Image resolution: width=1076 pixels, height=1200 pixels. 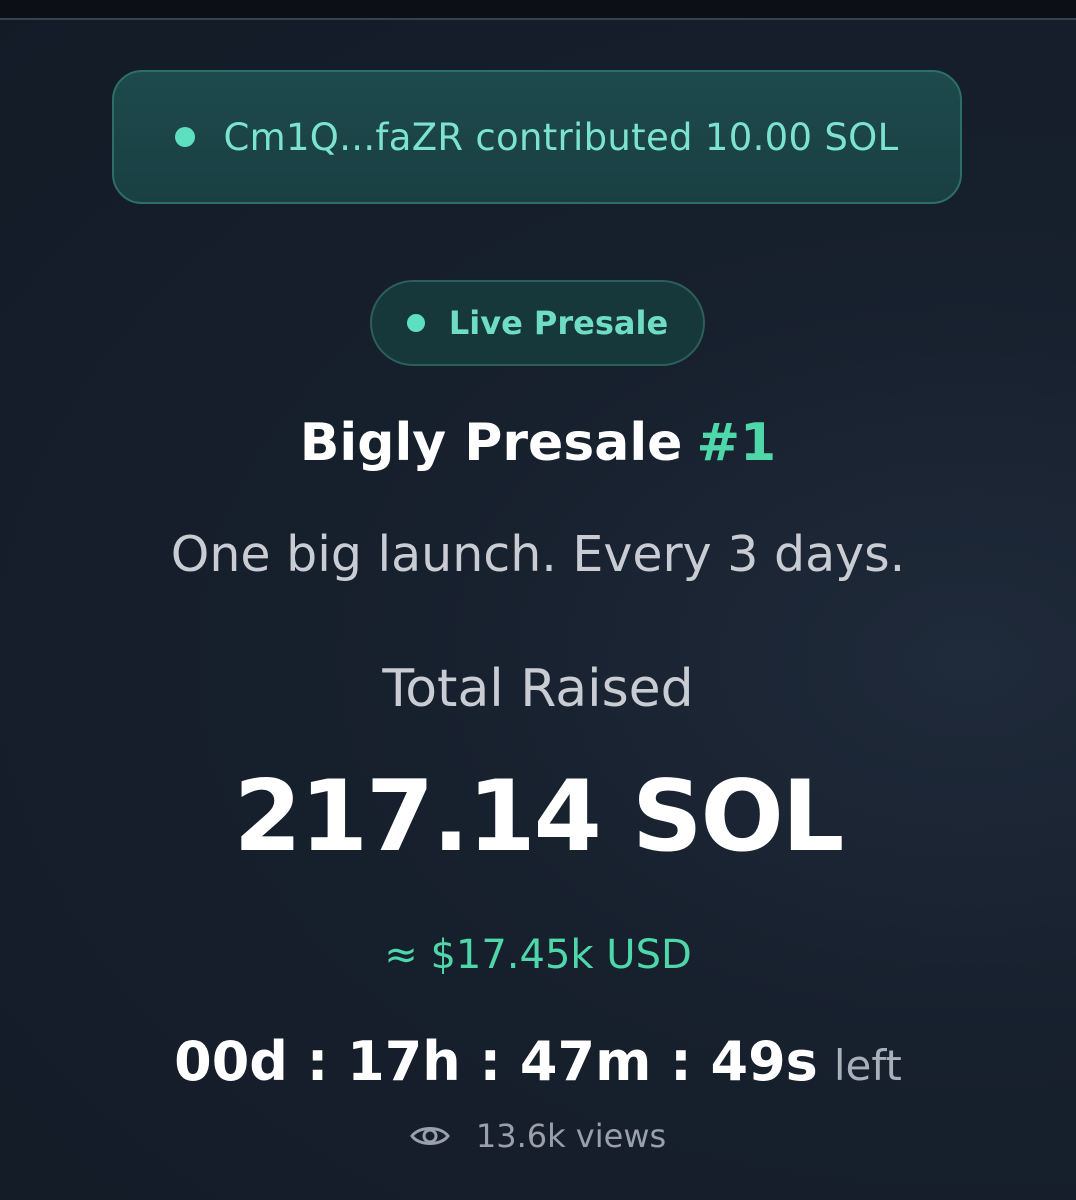 I want to click on presale-number: #1, so click(x=736, y=443).